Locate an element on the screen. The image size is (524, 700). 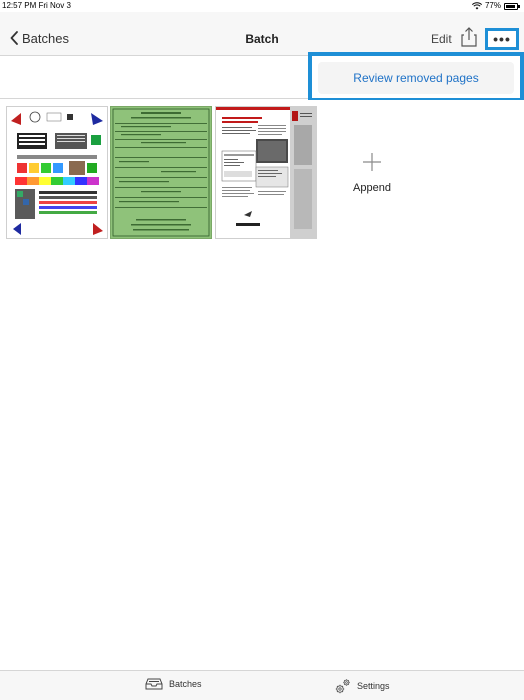
status-indicators: 77% is located at coordinates (495, 6).